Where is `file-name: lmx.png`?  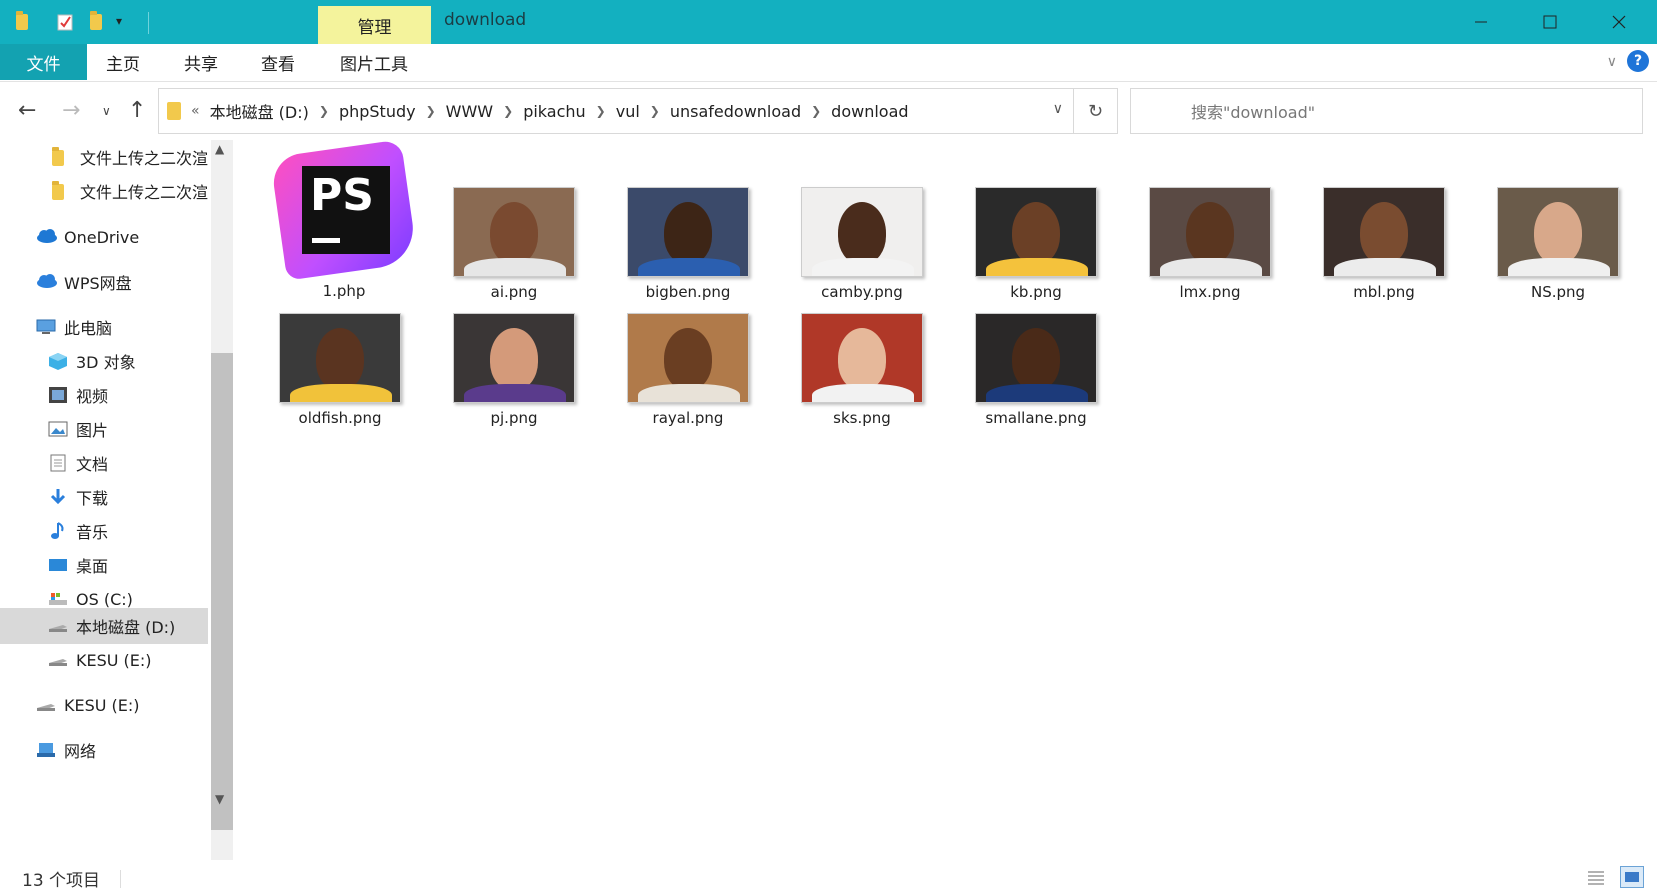 file-name: lmx.png is located at coordinates (1210, 292).